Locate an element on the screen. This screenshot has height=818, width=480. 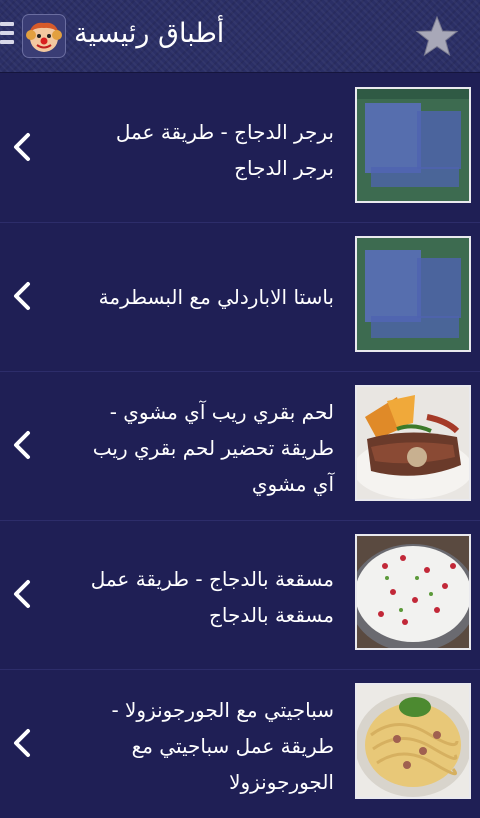
spaghetti-gorgonzola-photo is located at coordinates (413, 741).